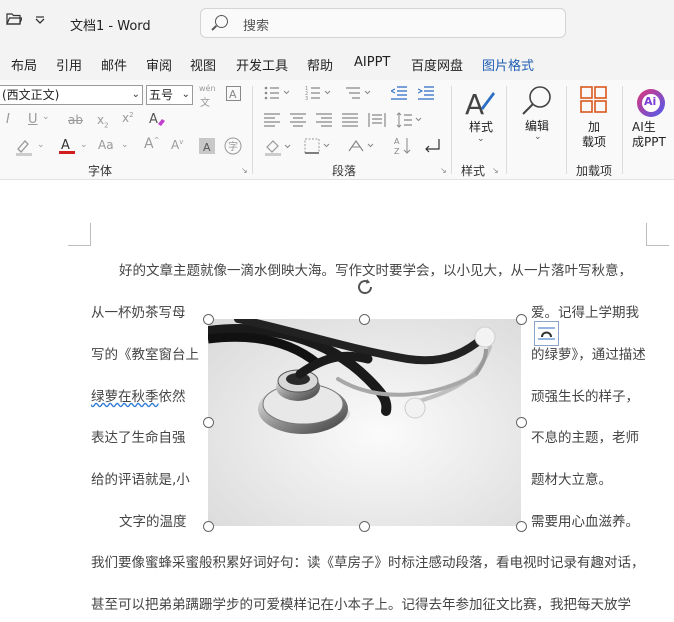 This screenshot has width=674, height=622. Describe the element at coordinates (71, 95) in the screenshot. I see `font-name-select: (西文正文) ⌄` at that location.